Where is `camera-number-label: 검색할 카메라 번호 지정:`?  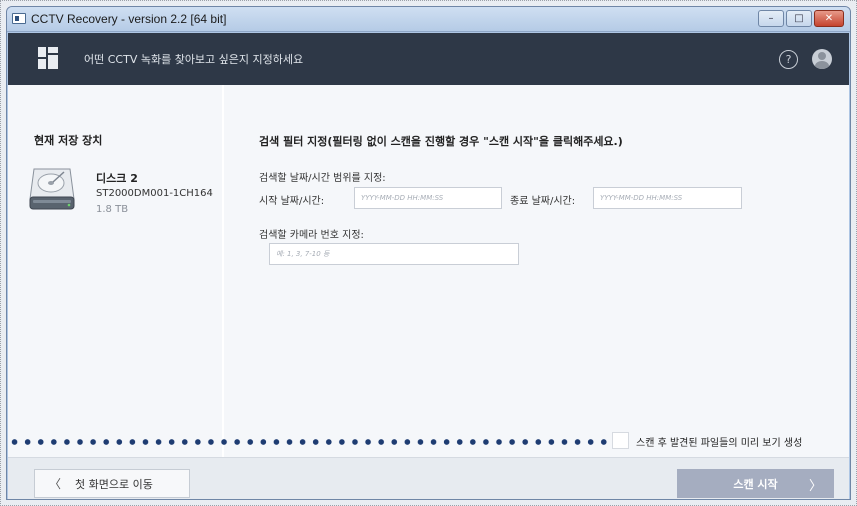
camera-number-label: 검색할 카메라 번호 지정: is located at coordinates (311, 235).